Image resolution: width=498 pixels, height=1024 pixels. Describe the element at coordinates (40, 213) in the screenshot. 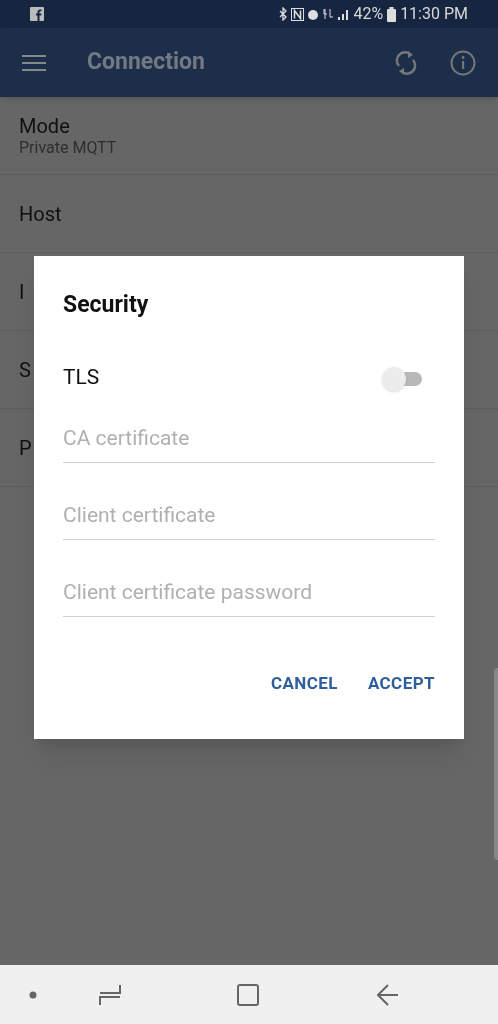

I see `setting-label: Host` at that location.